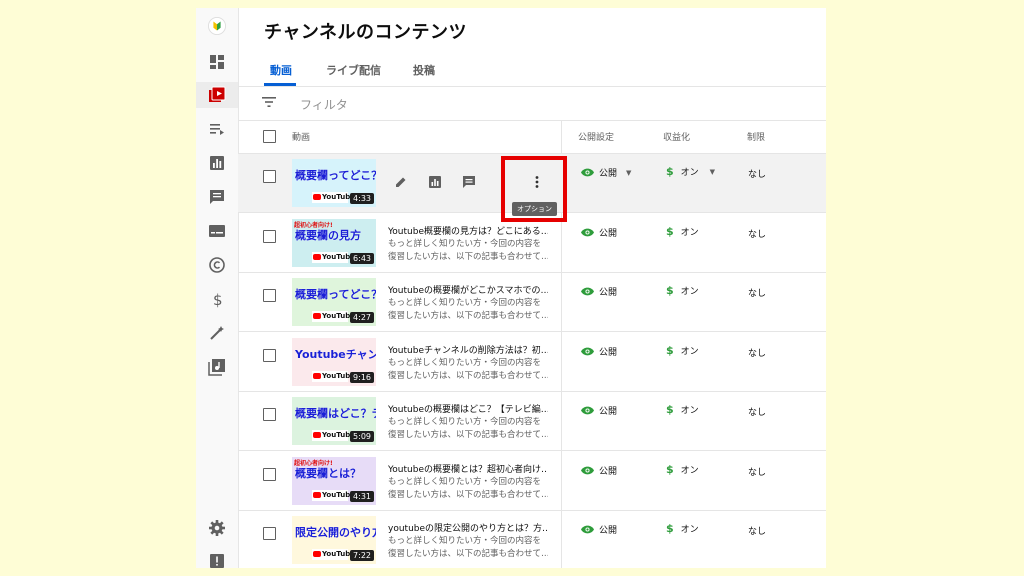 The image size is (1024, 576). Describe the element at coordinates (217, 129) in the screenshot. I see `playlists-icon` at that location.